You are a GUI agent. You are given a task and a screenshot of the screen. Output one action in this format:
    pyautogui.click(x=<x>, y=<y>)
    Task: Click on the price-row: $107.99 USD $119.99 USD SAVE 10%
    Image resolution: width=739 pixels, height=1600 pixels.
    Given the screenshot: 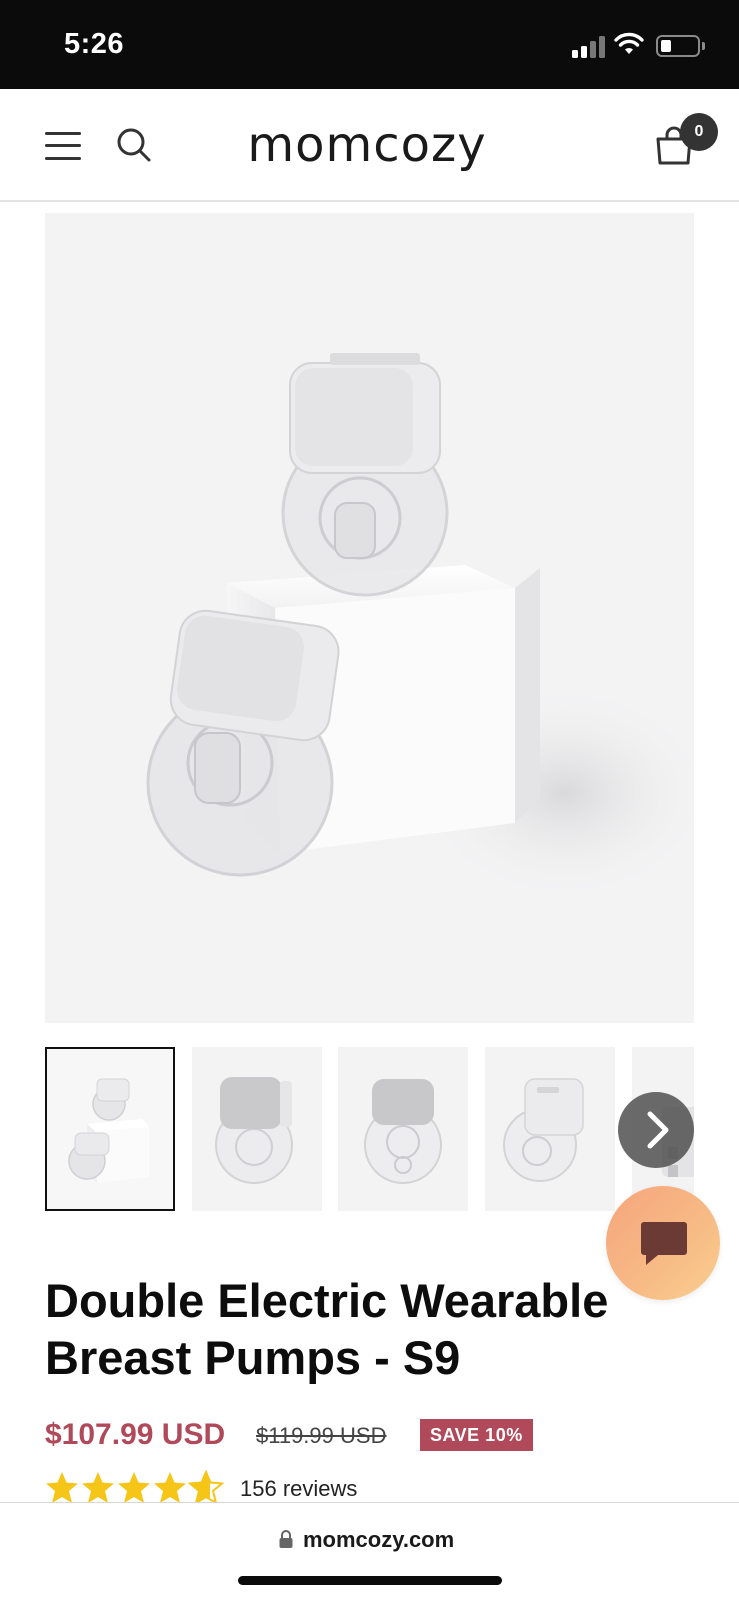 What is the action you would take?
    pyautogui.click(x=370, y=1435)
    